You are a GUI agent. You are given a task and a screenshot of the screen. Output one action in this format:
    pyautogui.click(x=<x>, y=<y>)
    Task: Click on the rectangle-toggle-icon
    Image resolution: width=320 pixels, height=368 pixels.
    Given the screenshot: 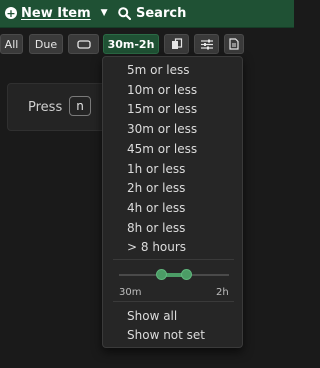 What is the action you would take?
    pyautogui.click(x=83, y=44)
    